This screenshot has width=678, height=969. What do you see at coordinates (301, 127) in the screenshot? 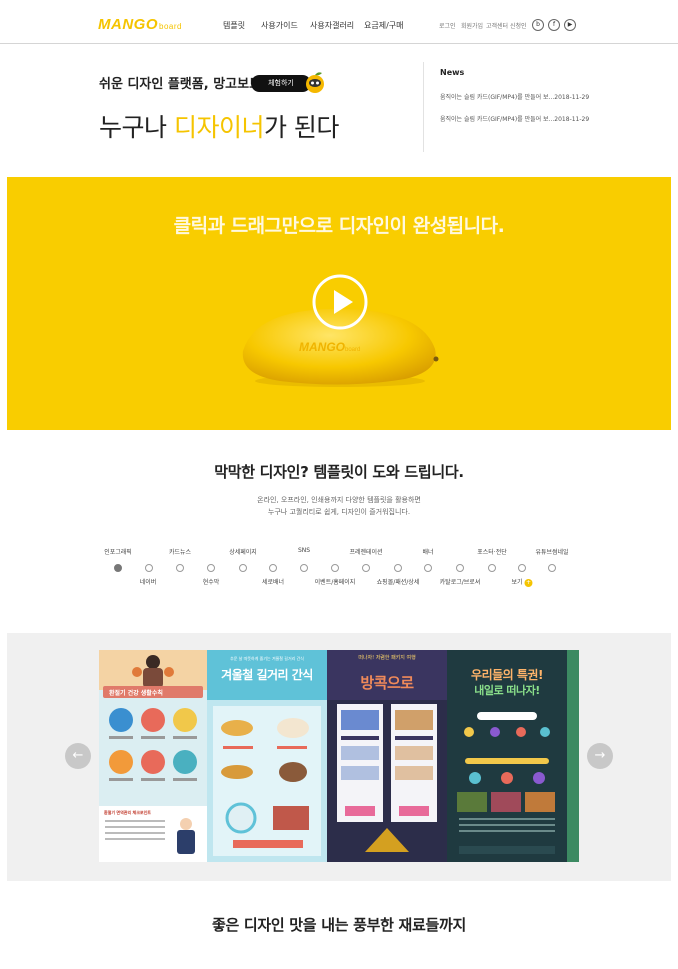
I see `headline-post: 가 된다` at bounding box center [301, 127].